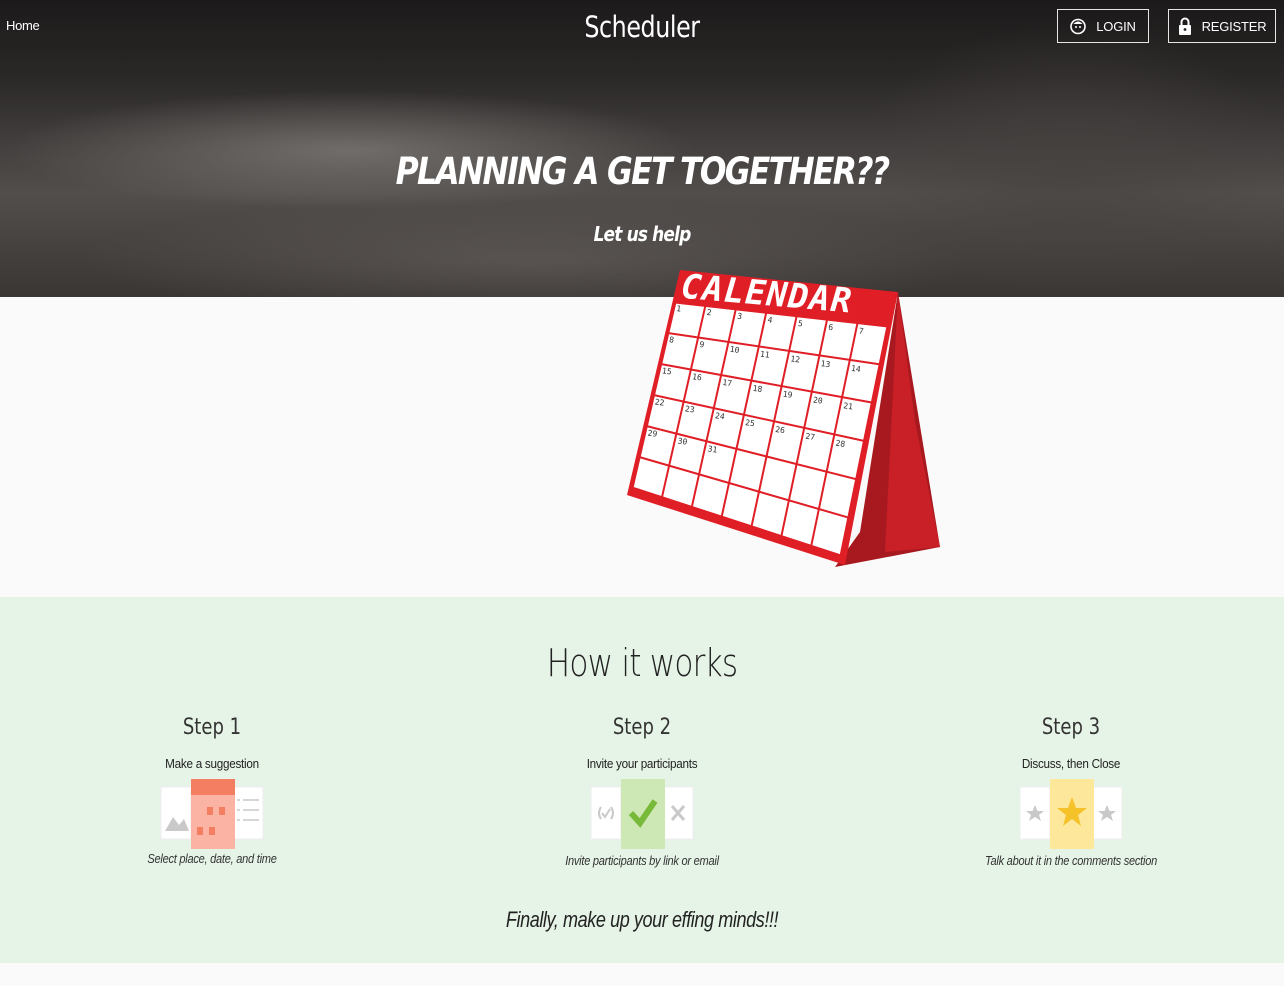  What do you see at coordinates (1071, 860) in the screenshot?
I see `step-description: Talk about it in the comments section` at bounding box center [1071, 860].